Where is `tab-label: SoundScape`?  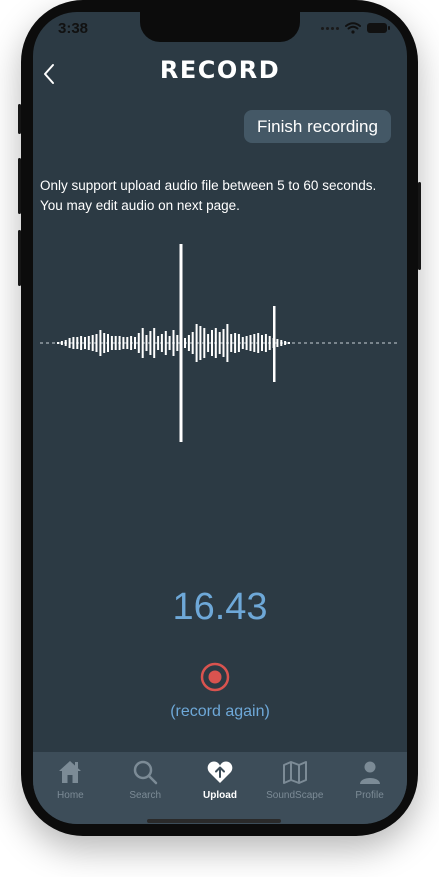 tab-label: SoundScape is located at coordinates (295, 795).